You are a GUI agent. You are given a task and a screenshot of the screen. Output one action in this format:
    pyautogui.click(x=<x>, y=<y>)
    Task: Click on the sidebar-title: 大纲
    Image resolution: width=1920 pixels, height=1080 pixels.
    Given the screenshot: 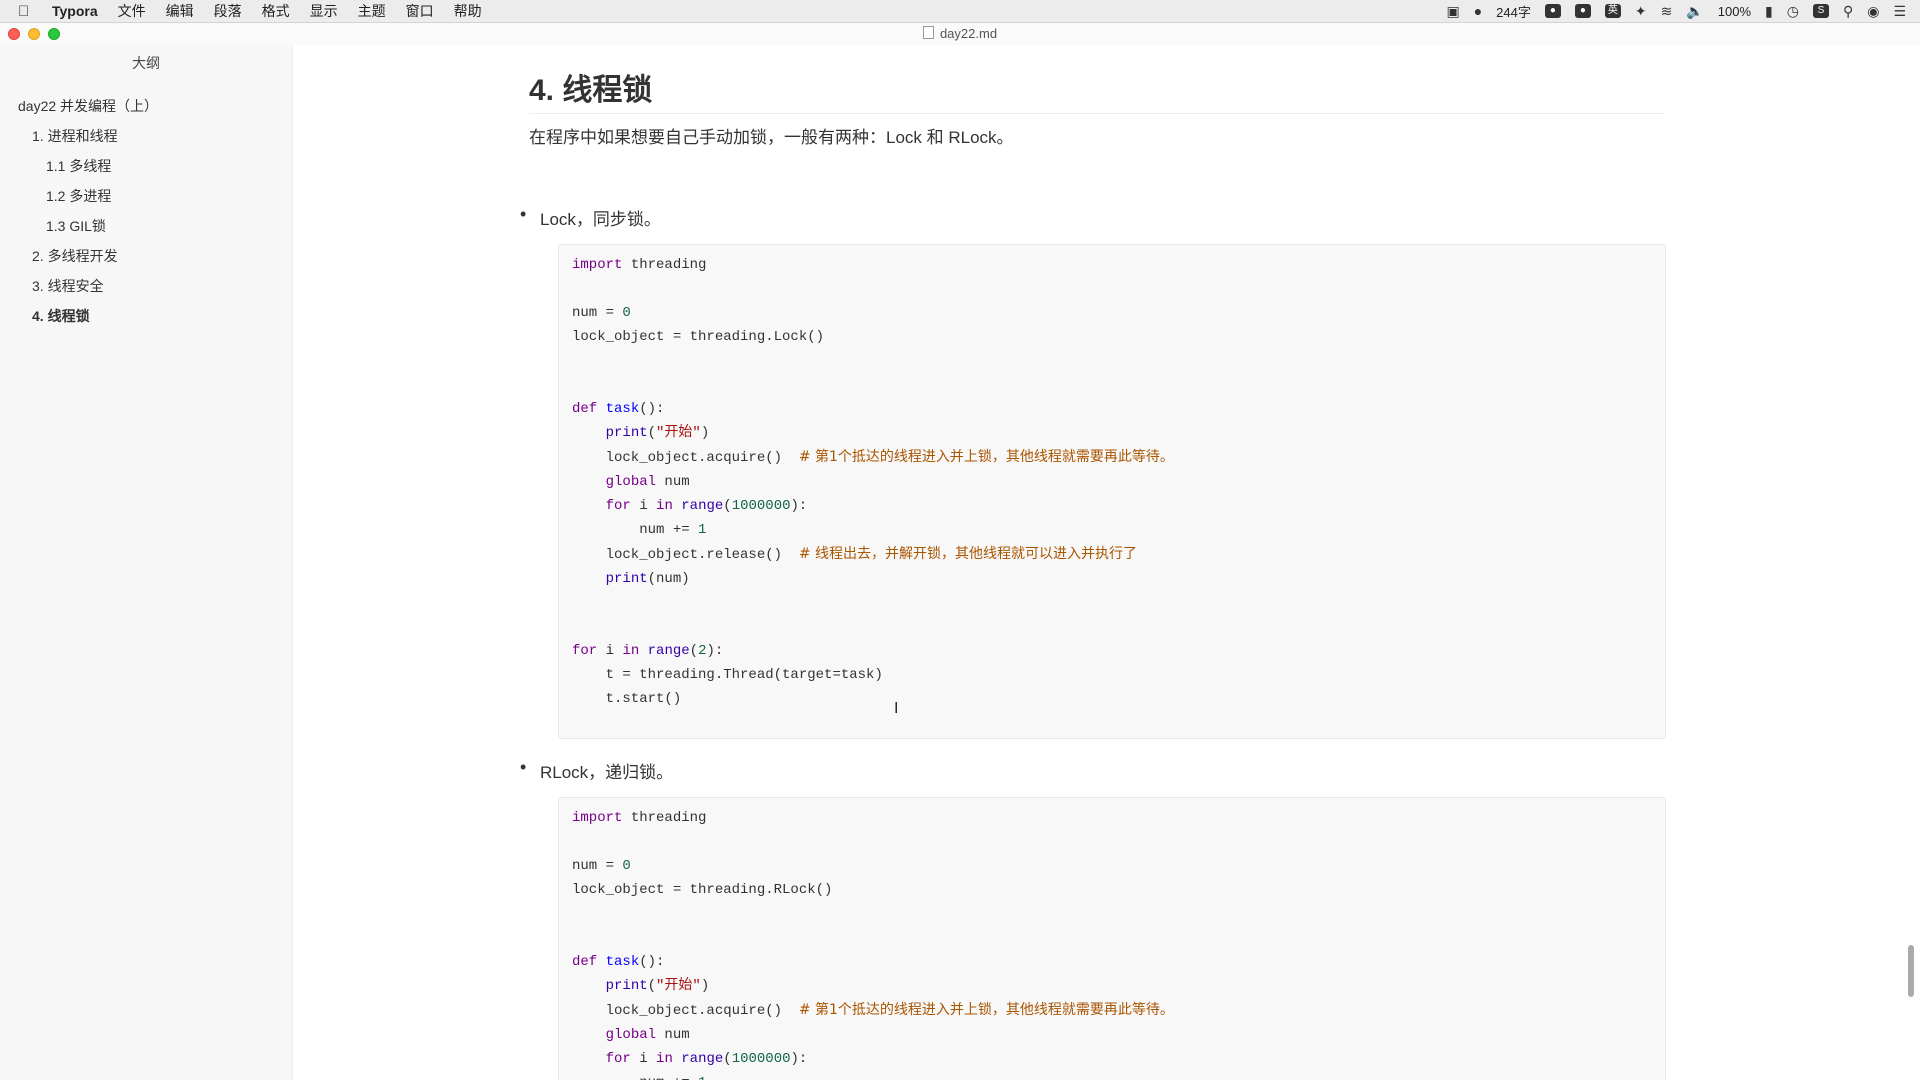 What is the action you would take?
    pyautogui.click(x=146, y=63)
    